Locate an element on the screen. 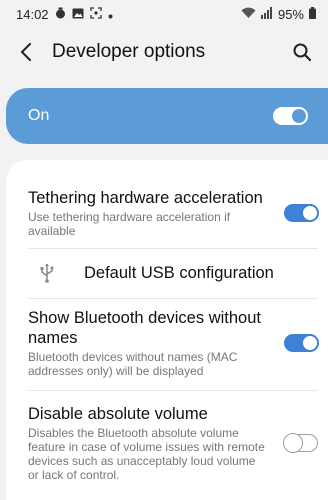  status-right: 95% is located at coordinates (278, 14).